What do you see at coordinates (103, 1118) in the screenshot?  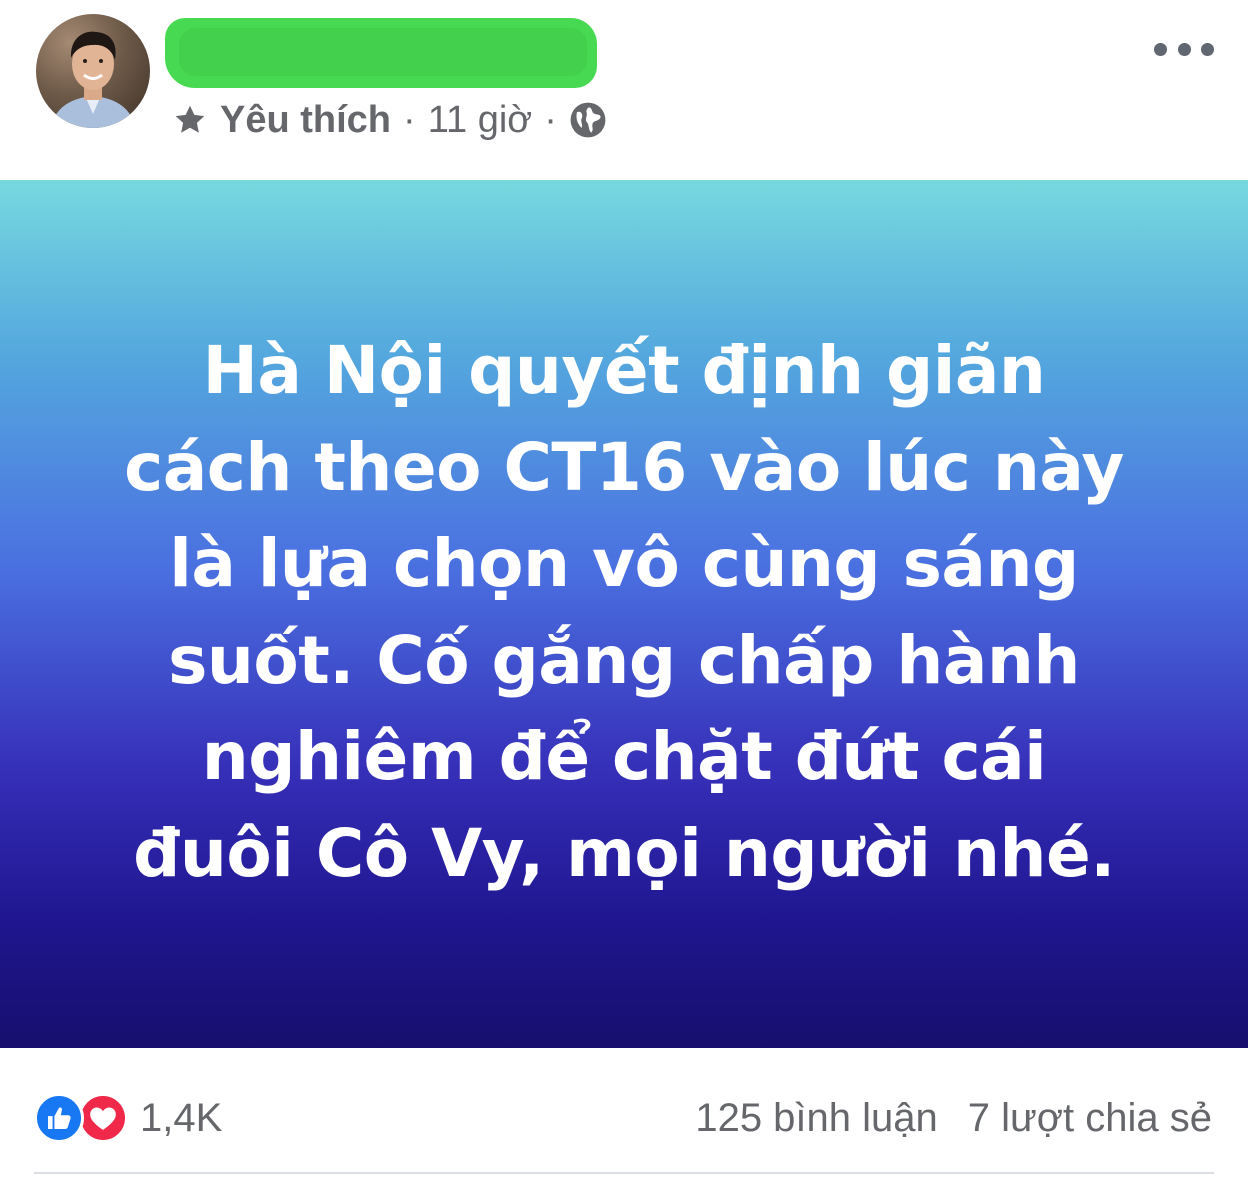 I see `love-reaction-icon` at bounding box center [103, 1118].